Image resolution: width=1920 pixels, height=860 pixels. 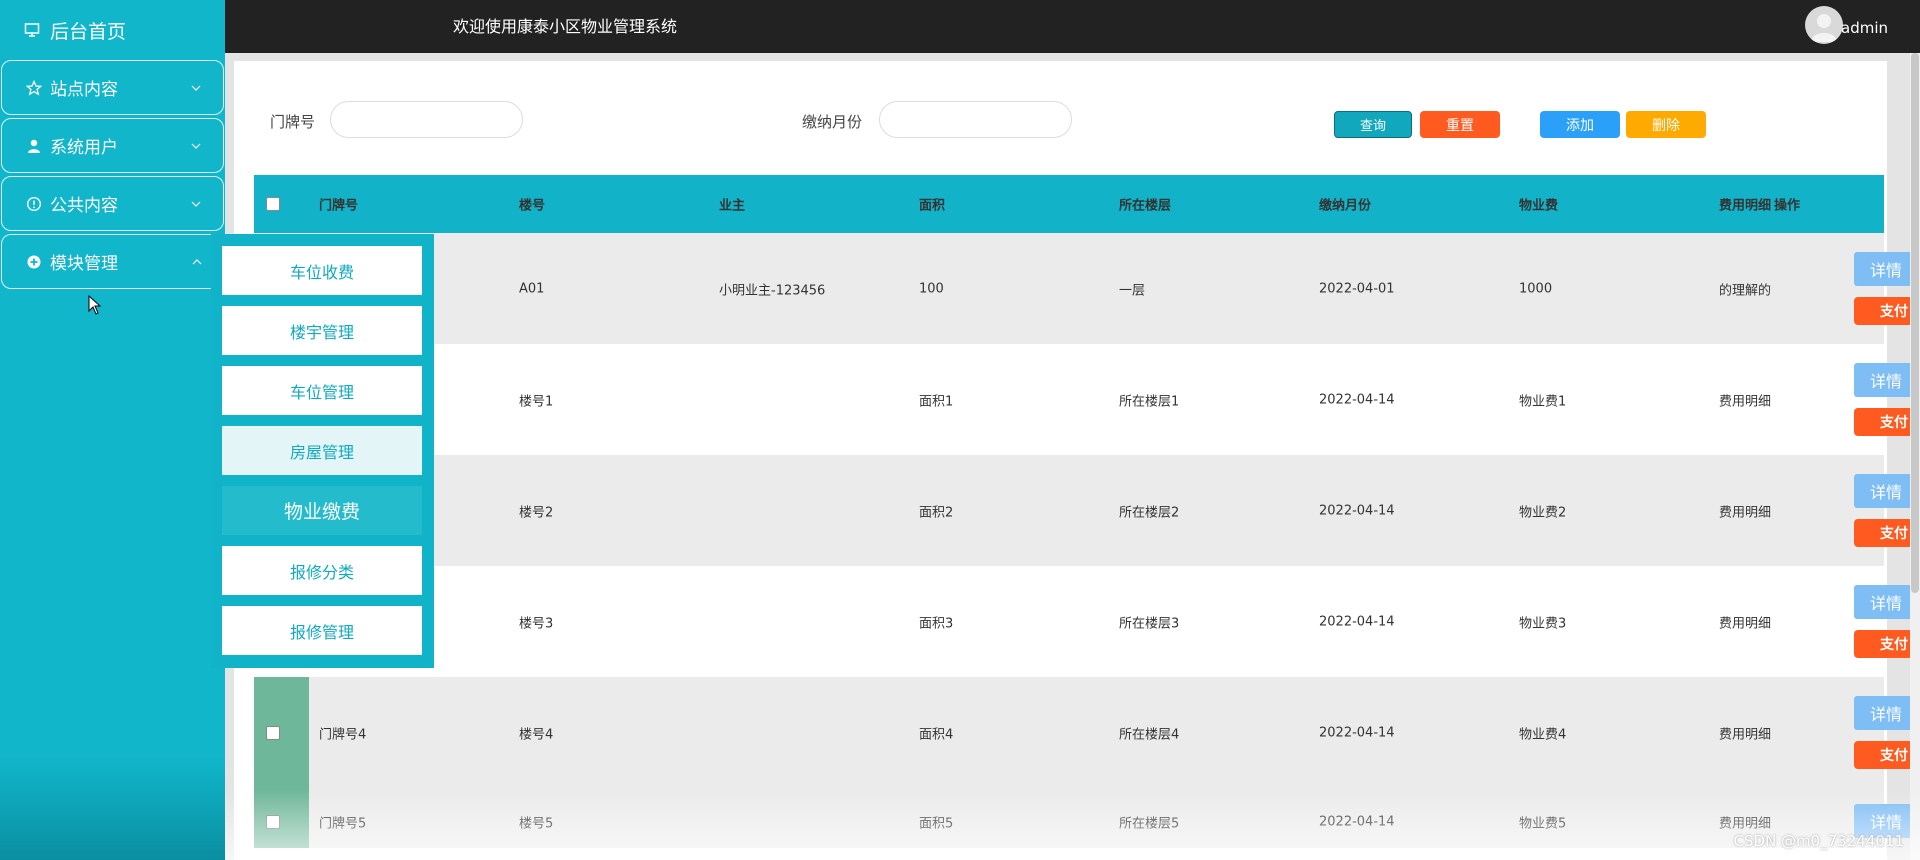 What do you see at coordinates (1915, 323) in the screenshot?
I see `scrollbar-thumb` at bounding box center [1915, 323].